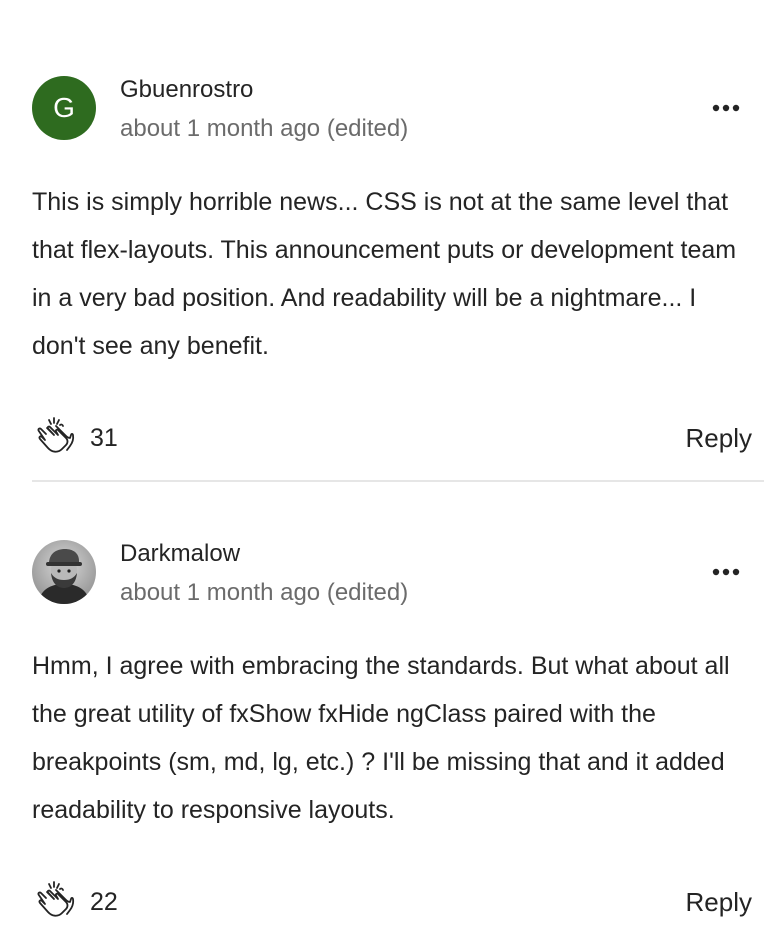 This screenshot has height=938, width=778. I want to click on user-photo-icon, so click(64, 572).